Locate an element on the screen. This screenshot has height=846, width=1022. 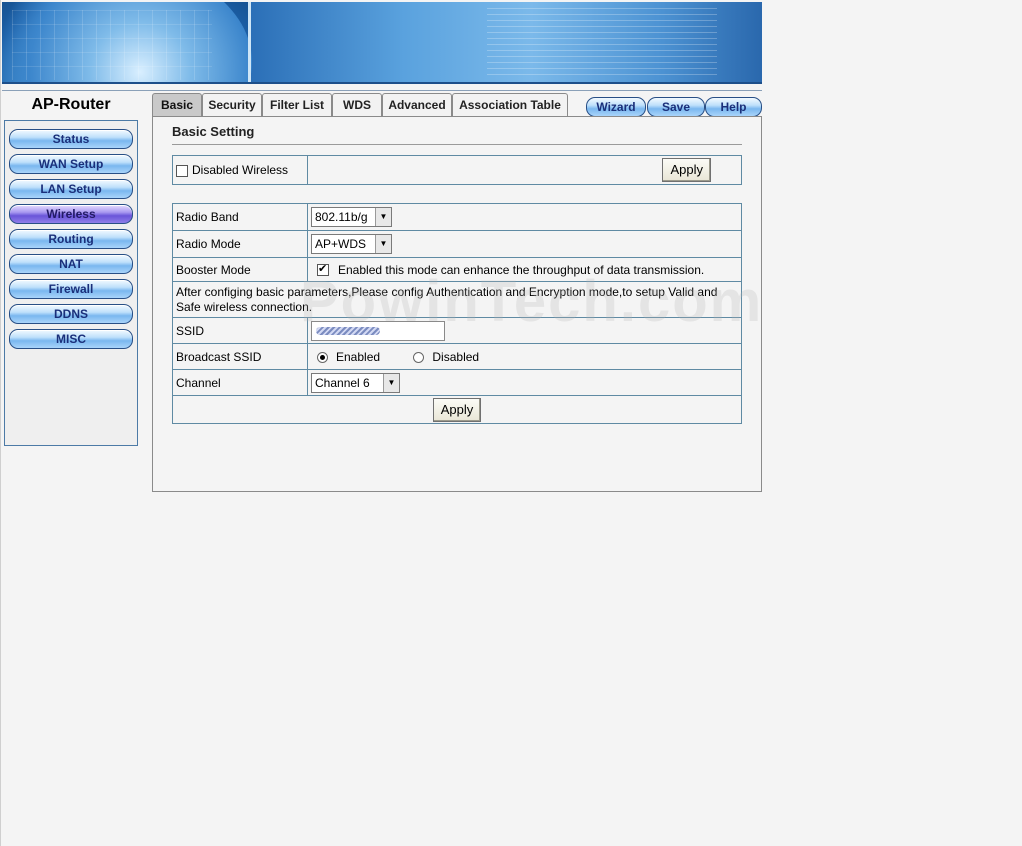
booster-mode-checkbox is located at coordinates (323, 269).